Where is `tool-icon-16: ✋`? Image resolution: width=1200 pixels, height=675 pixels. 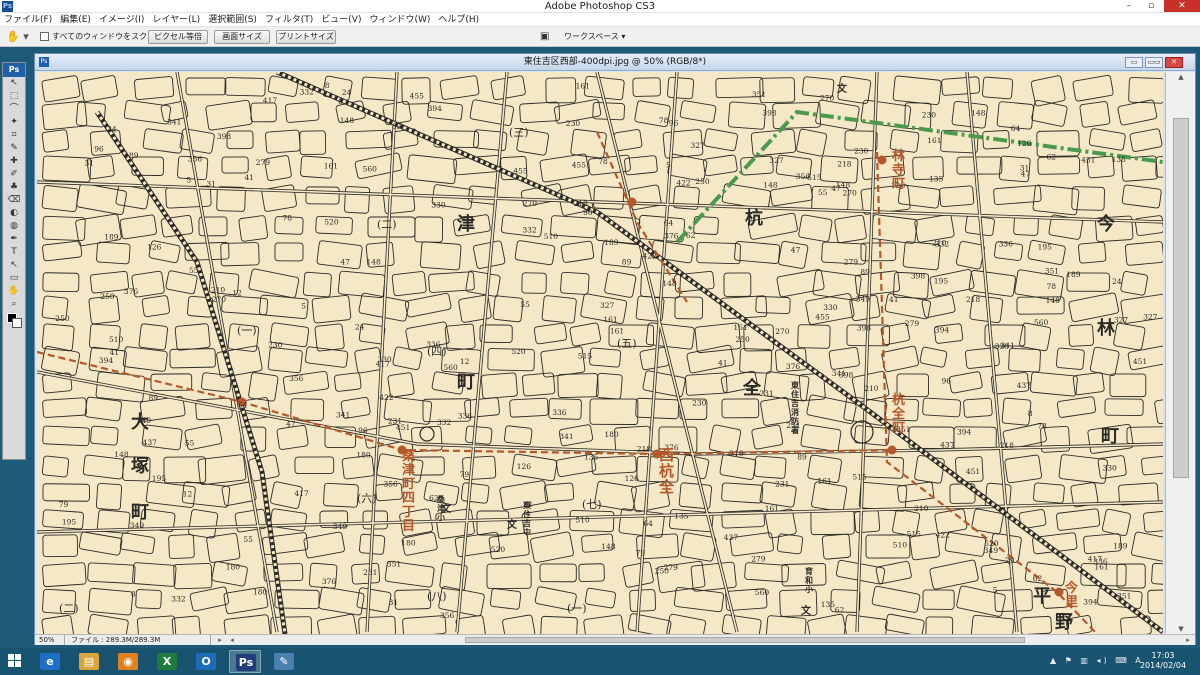
tool-icon-16: ✋ is located at coordinates (14, 291).